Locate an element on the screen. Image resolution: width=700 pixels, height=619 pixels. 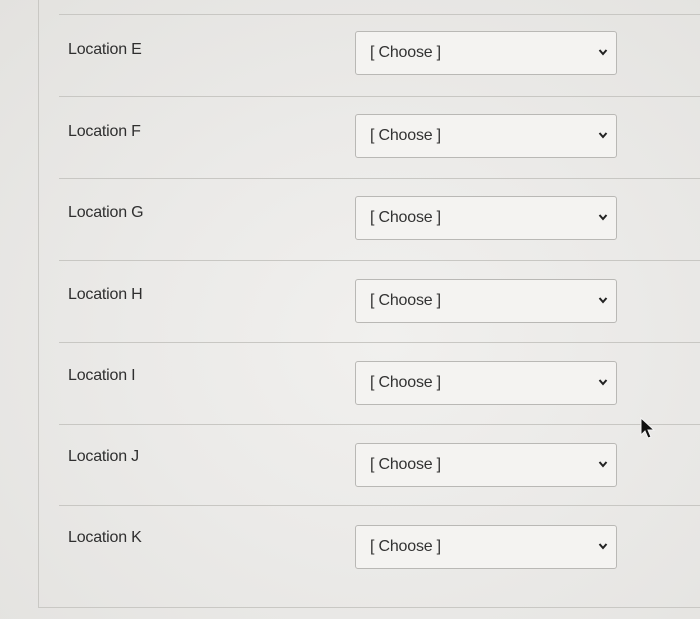
location-h-select: [ Choose ] is located at coordinates (486, 301).